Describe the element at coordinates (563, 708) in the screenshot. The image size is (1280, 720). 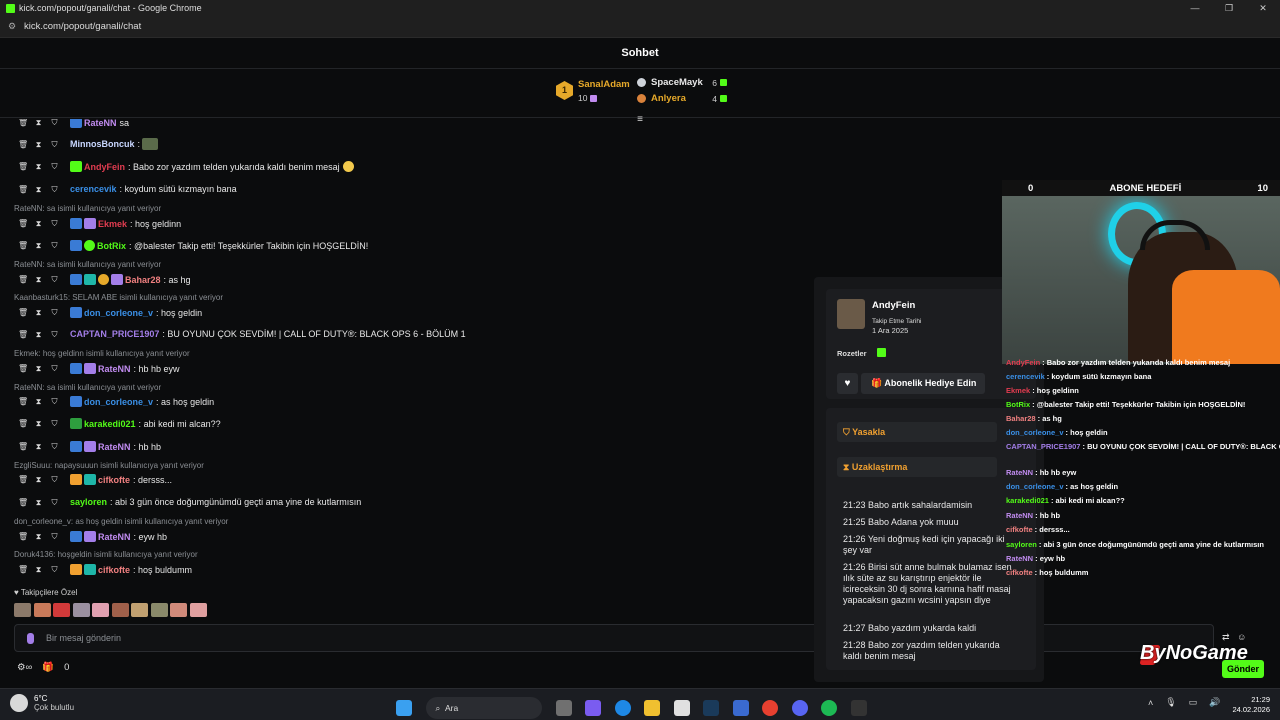
I see `task-view-icon` at that location.